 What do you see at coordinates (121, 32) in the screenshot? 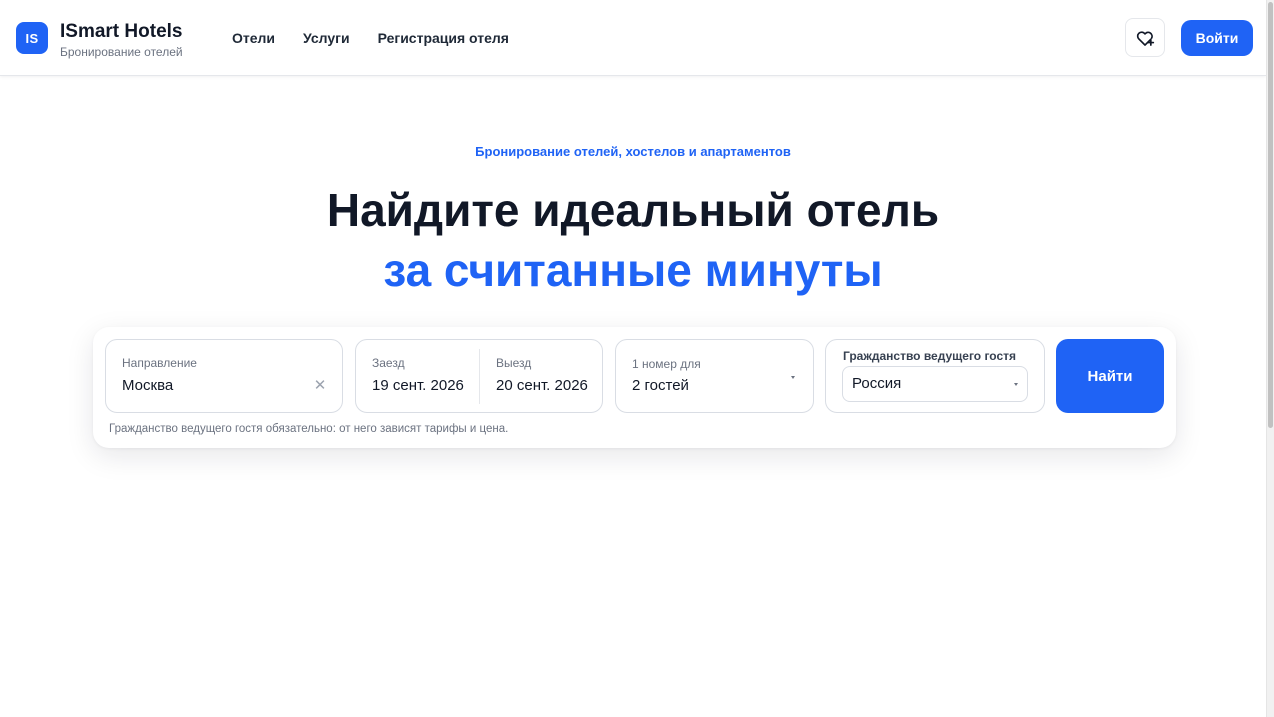
I see `brand-title: ISmart Hotels` at bounding box center [121, 32].